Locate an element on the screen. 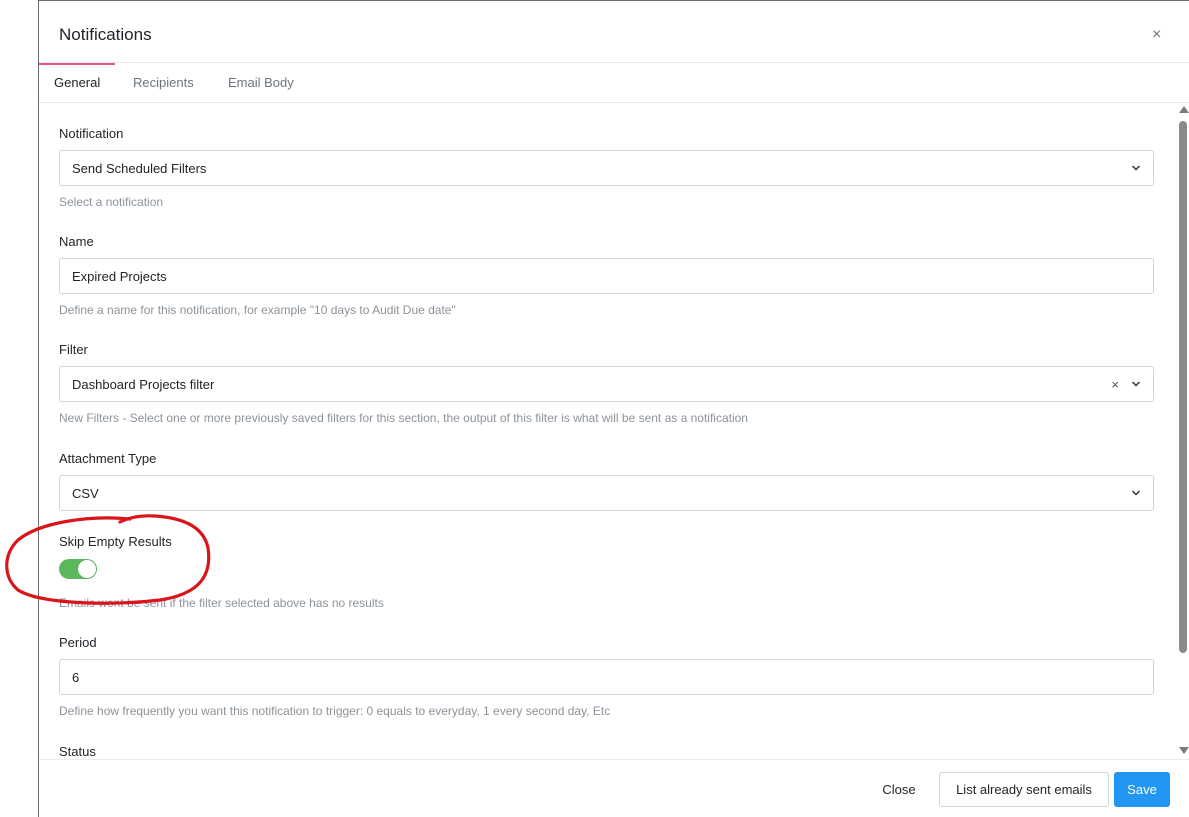  name-label: Name is located at coordinates (76, 241).